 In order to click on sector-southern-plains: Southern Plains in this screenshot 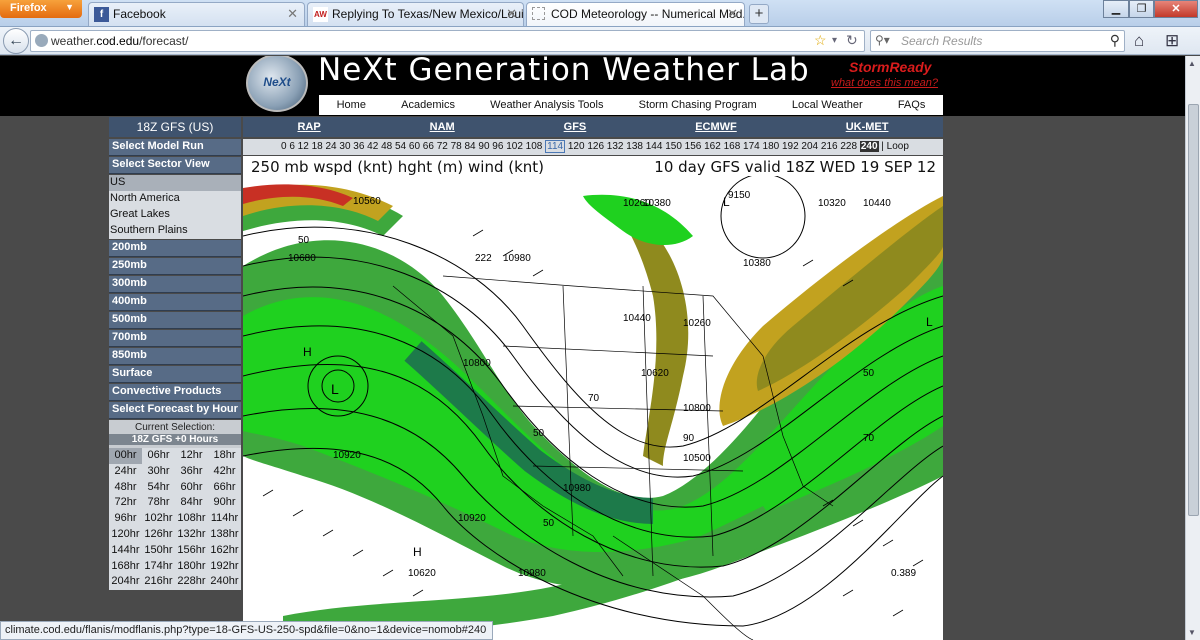, I will do `click(175, 231)`.